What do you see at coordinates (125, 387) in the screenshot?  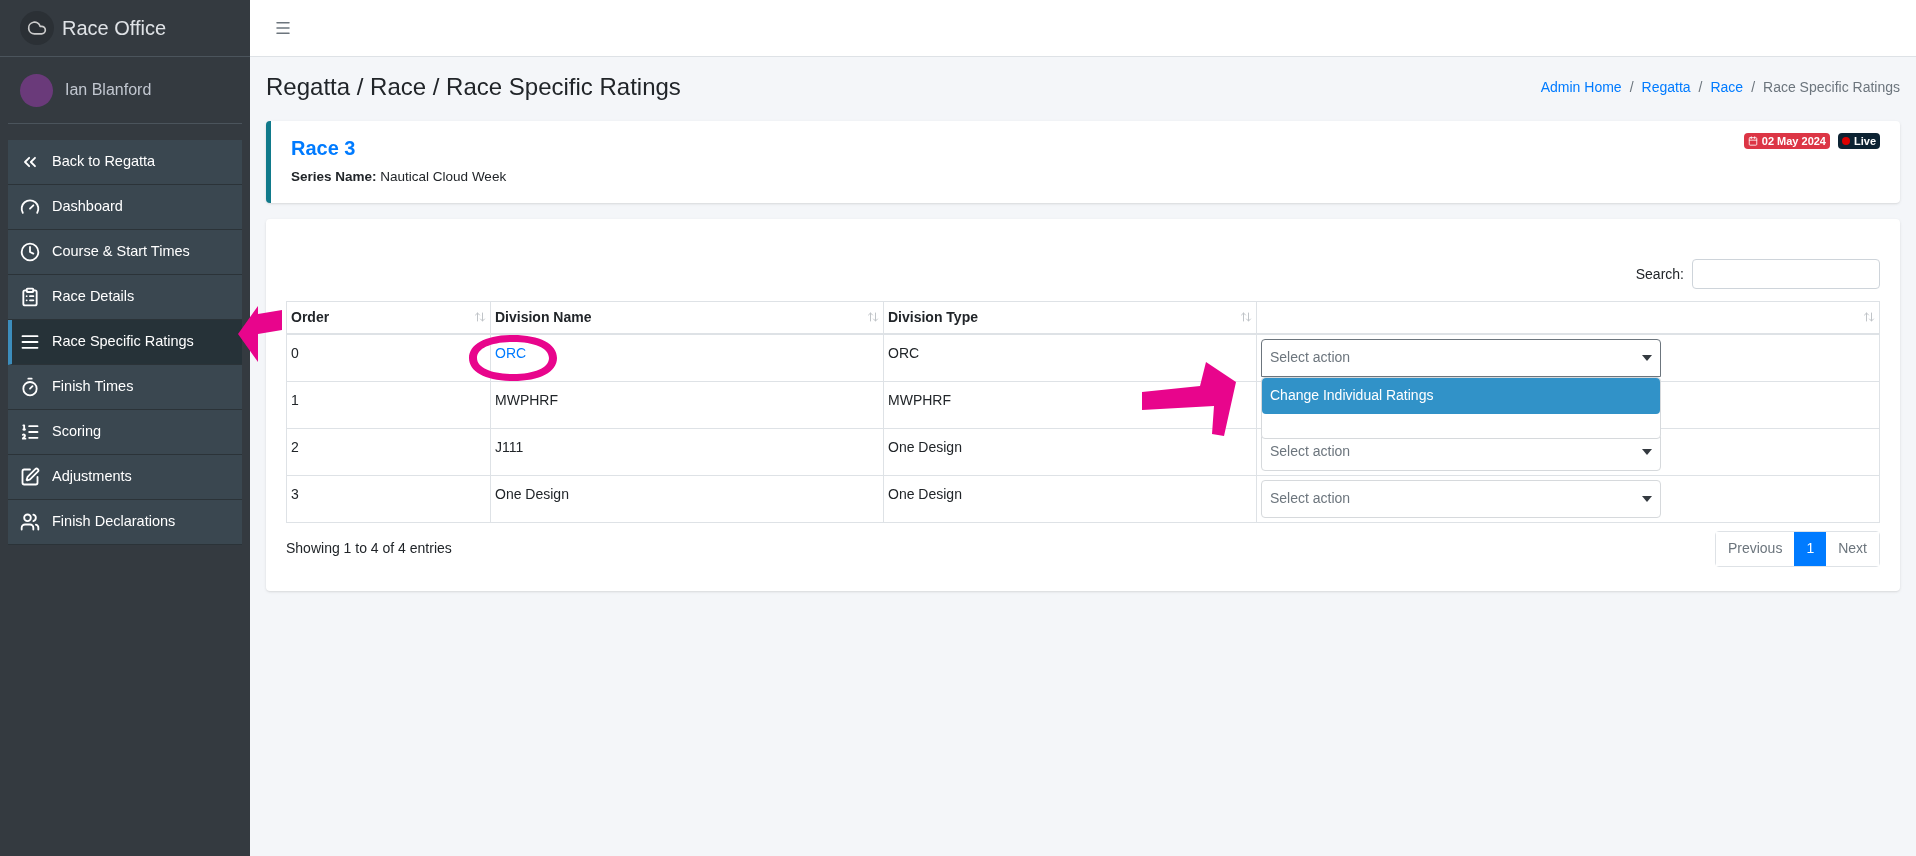 I see `sidebar-item: Finish Times` at bounding box center [125, 387].